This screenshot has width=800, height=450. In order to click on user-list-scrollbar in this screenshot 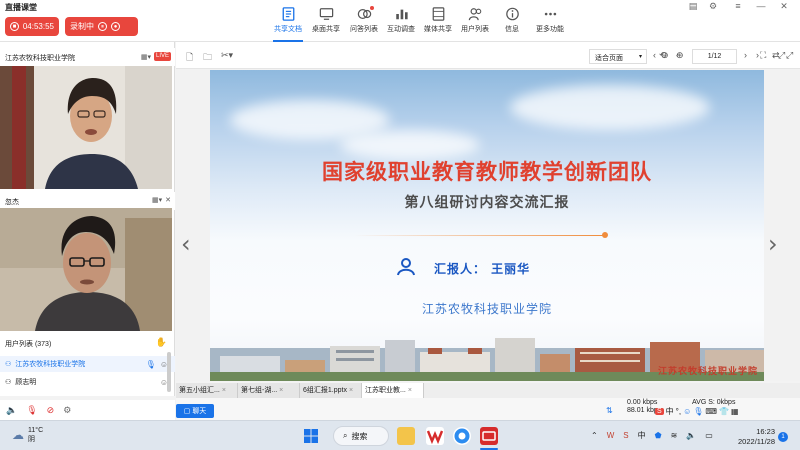, I will do `click(169, 372)`.